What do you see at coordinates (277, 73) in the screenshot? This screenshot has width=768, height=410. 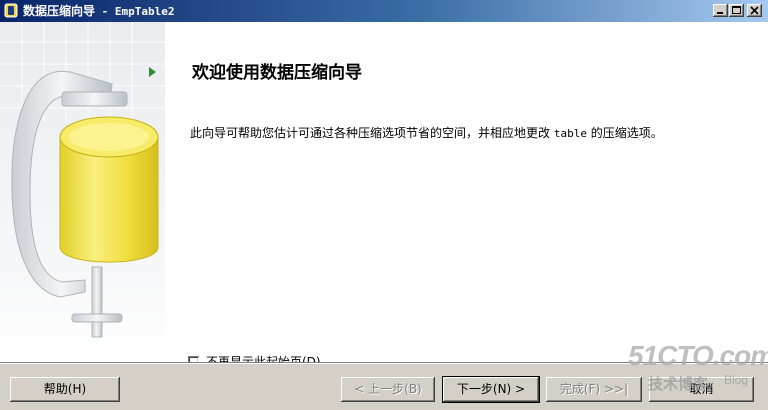 I see `page-title: 欢迎使用数据压缩向导` at bounding box center [277, 73].